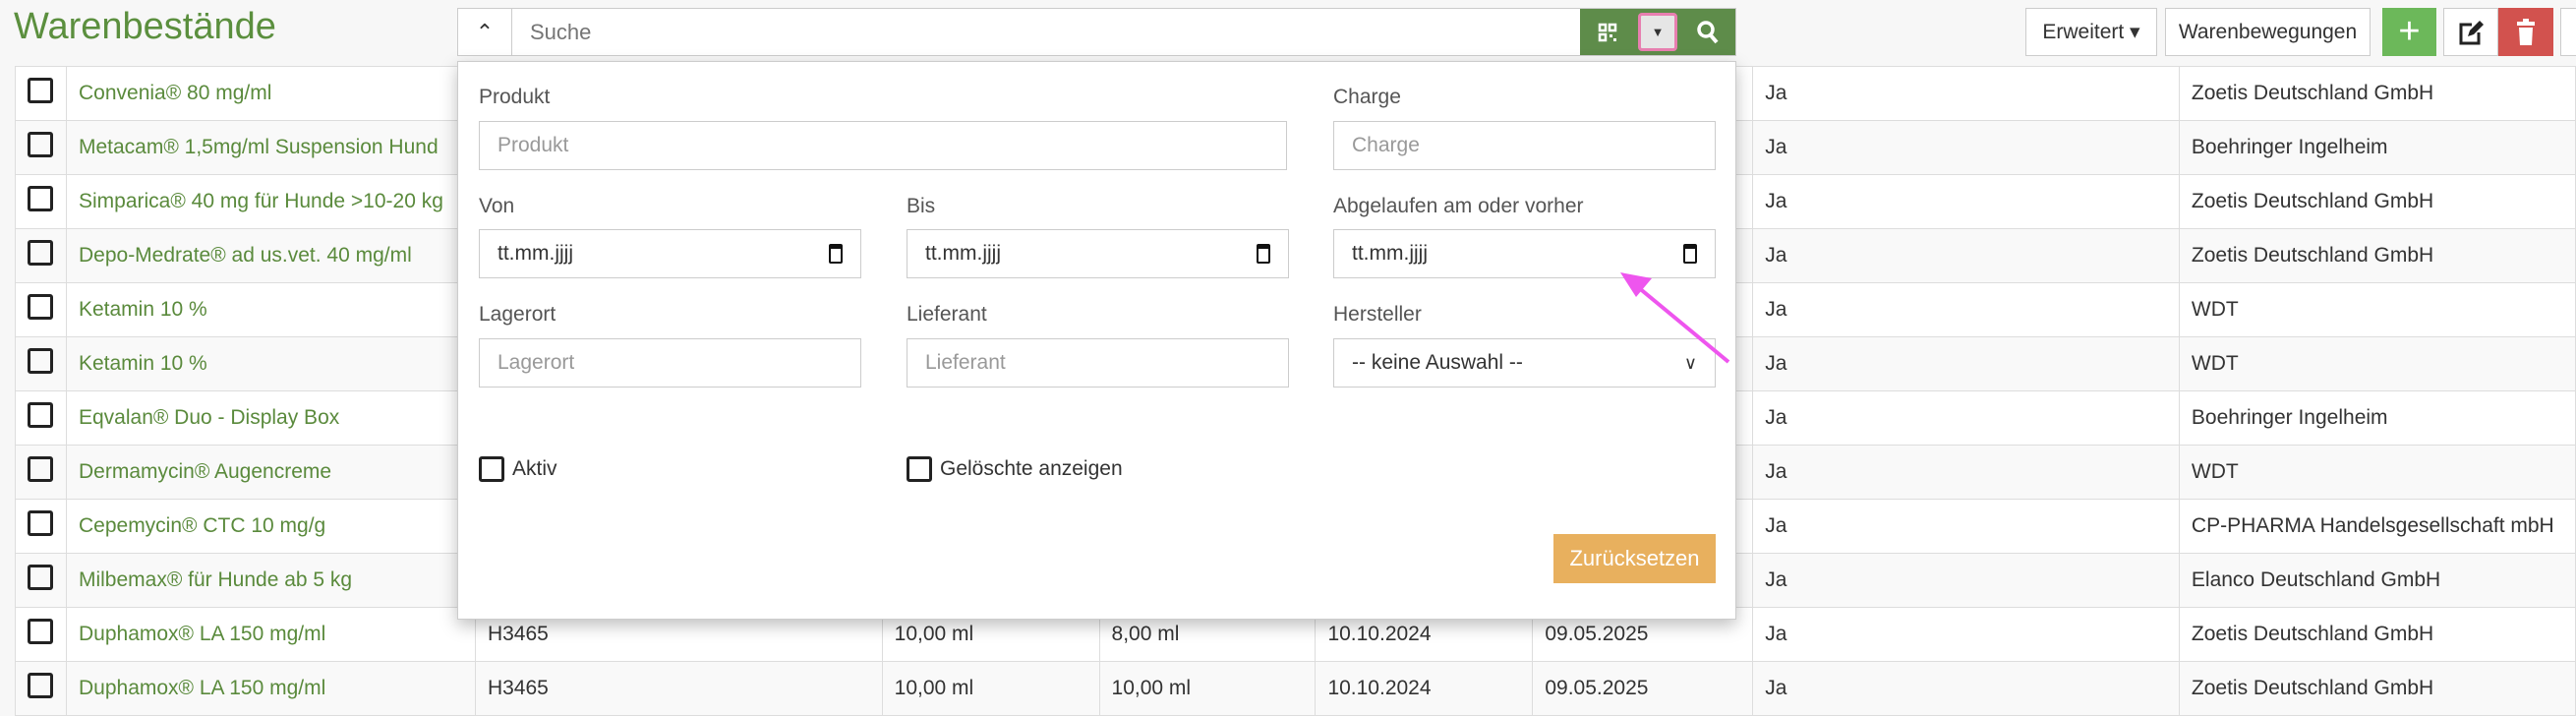  What do you see at coordinates (270, 309) in the screenshot?
I see `cell-name: Ketamin 10 %` at bounding box center [270, 309].